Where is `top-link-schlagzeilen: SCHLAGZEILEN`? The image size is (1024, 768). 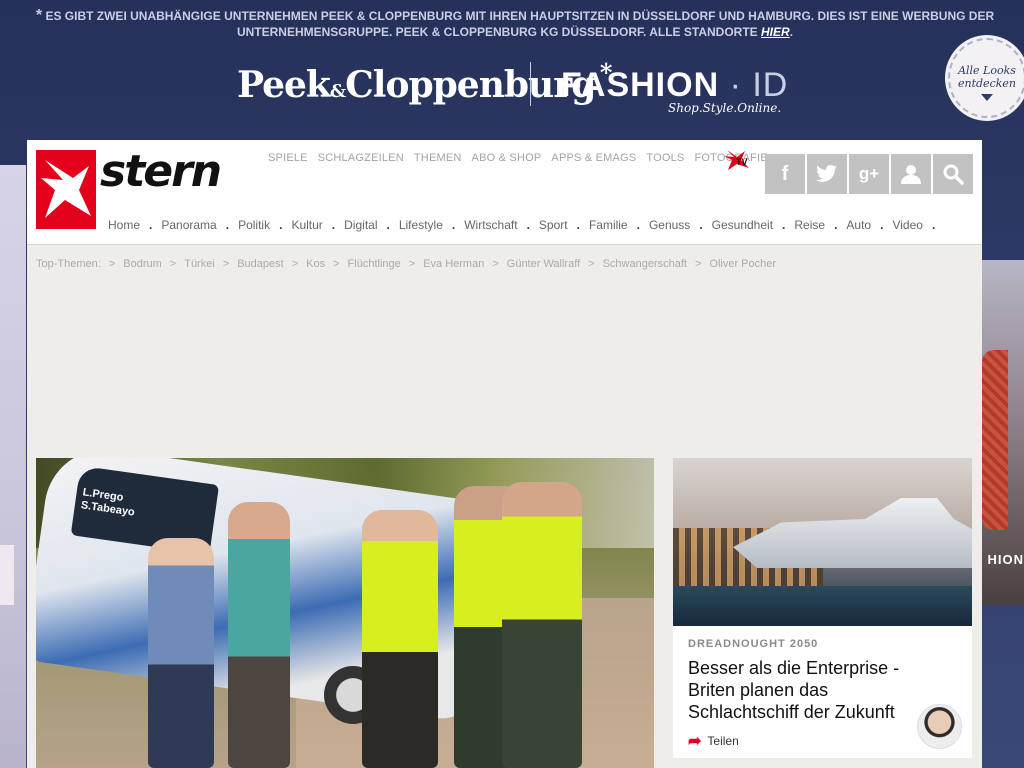 top-link-schlagzeilen: SCHLAGZEILEN is located at coordinates (361, 158).